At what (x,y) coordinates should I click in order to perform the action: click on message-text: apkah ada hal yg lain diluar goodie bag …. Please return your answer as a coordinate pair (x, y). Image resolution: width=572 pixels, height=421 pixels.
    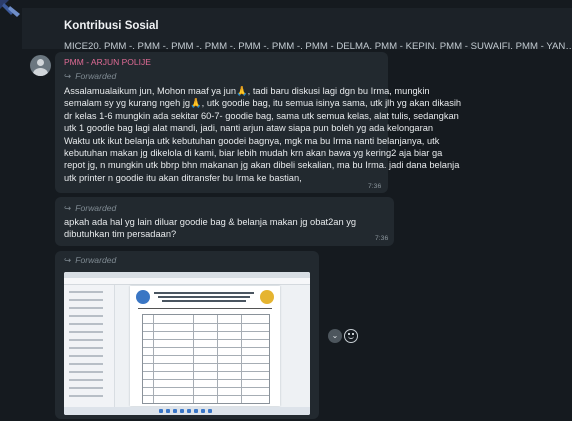
    Looking at the image, I should click on (210, 228).